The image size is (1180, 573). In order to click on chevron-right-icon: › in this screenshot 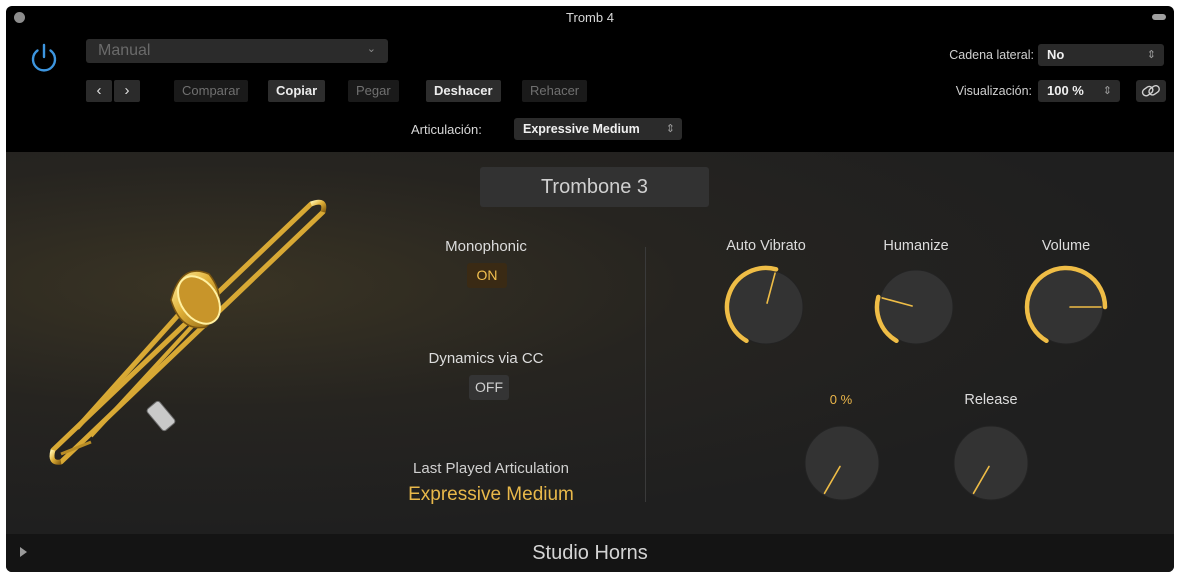, I will do `click(127, 90)`.